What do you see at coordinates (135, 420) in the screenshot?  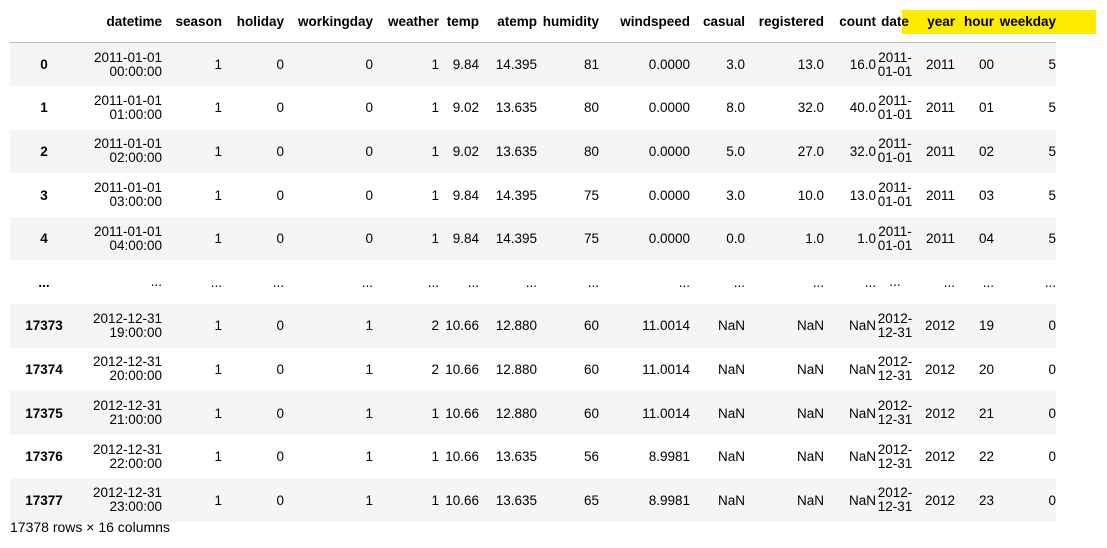 I see `cell-datetime-line: 21:00:00` at bounding box center [135, 420].